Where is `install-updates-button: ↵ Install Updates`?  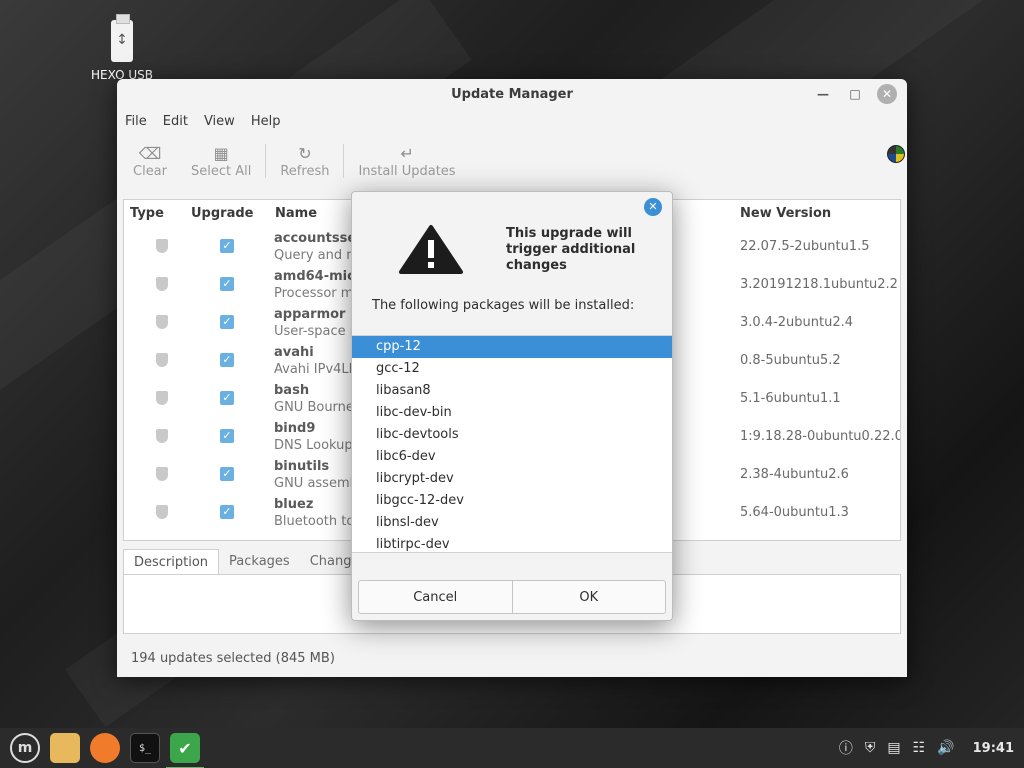
install-updates-button: ↵ Install Updates is located at coordinates (406, 161).